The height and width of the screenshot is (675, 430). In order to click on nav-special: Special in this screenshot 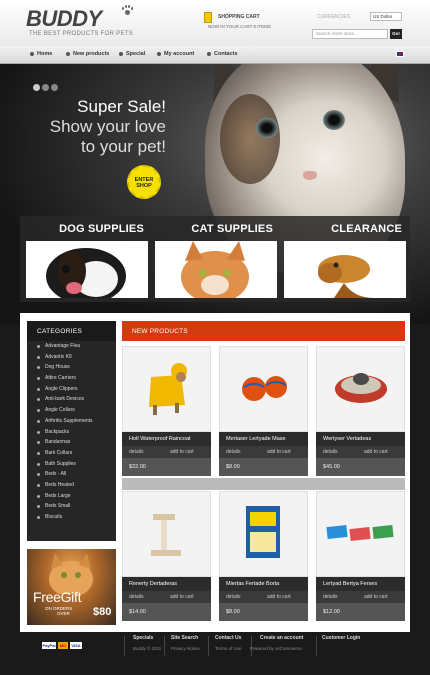, I will do `click(132, 54)`.